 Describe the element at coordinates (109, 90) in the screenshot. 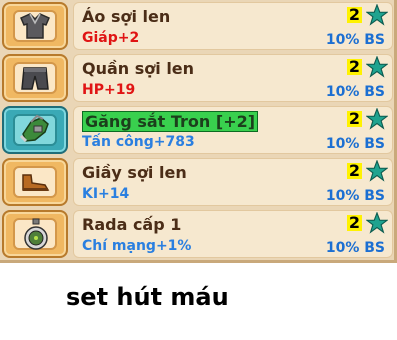

I see `item-stat: HP+19` at that location.